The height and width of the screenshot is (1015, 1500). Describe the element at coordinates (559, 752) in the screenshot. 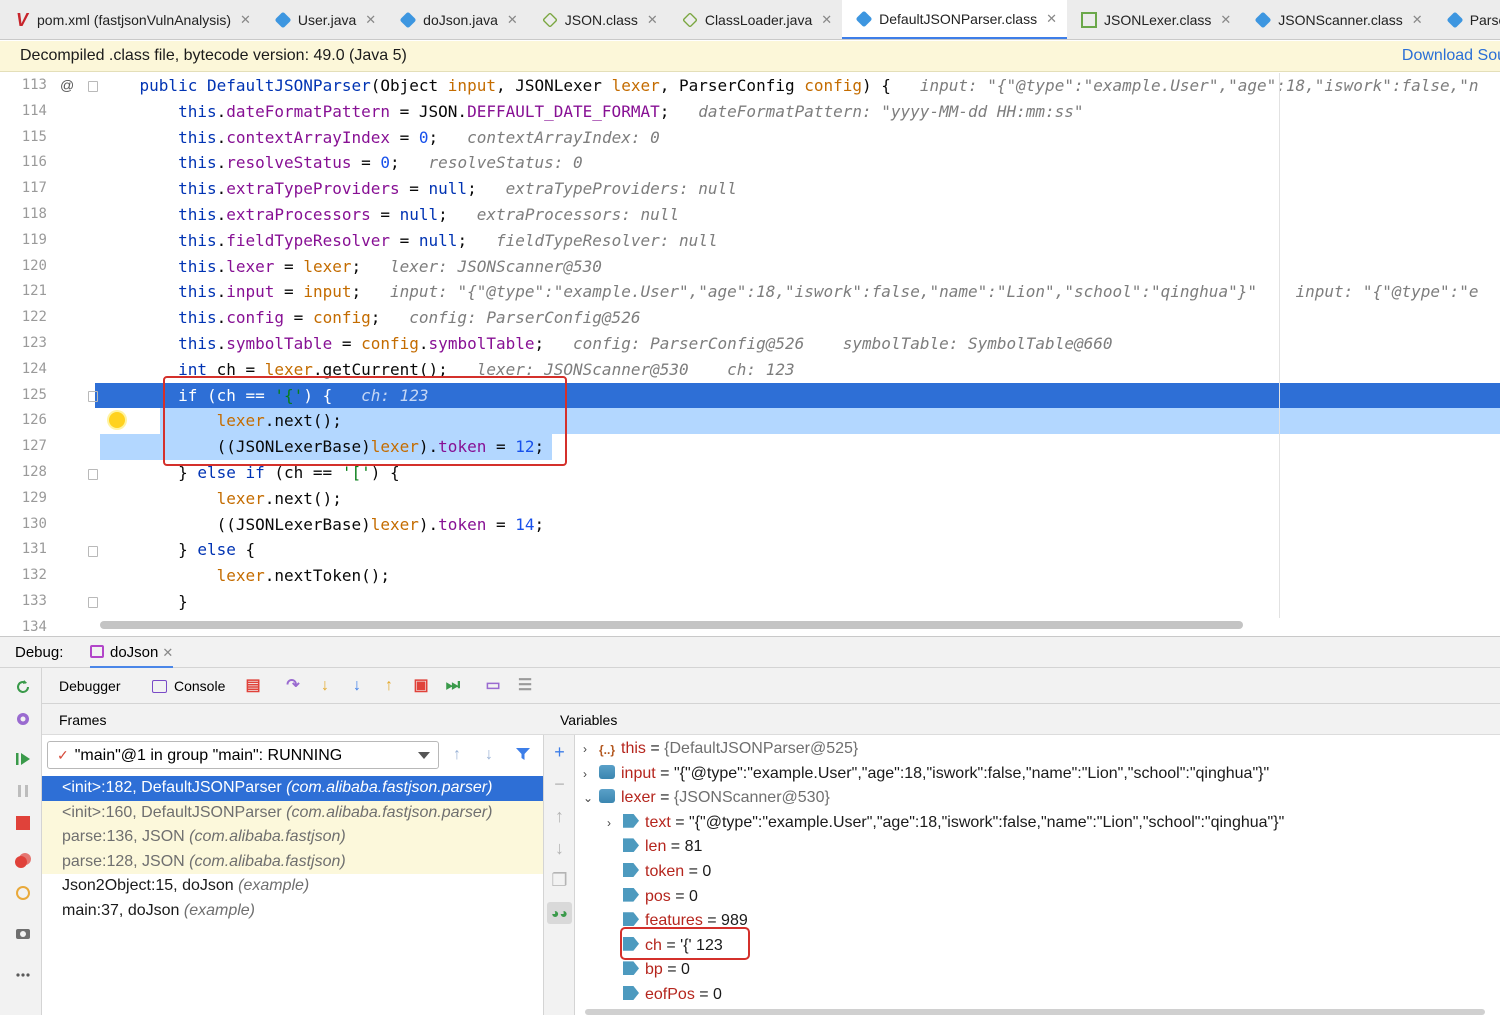

I see `add-watch-icon: +` at that location.